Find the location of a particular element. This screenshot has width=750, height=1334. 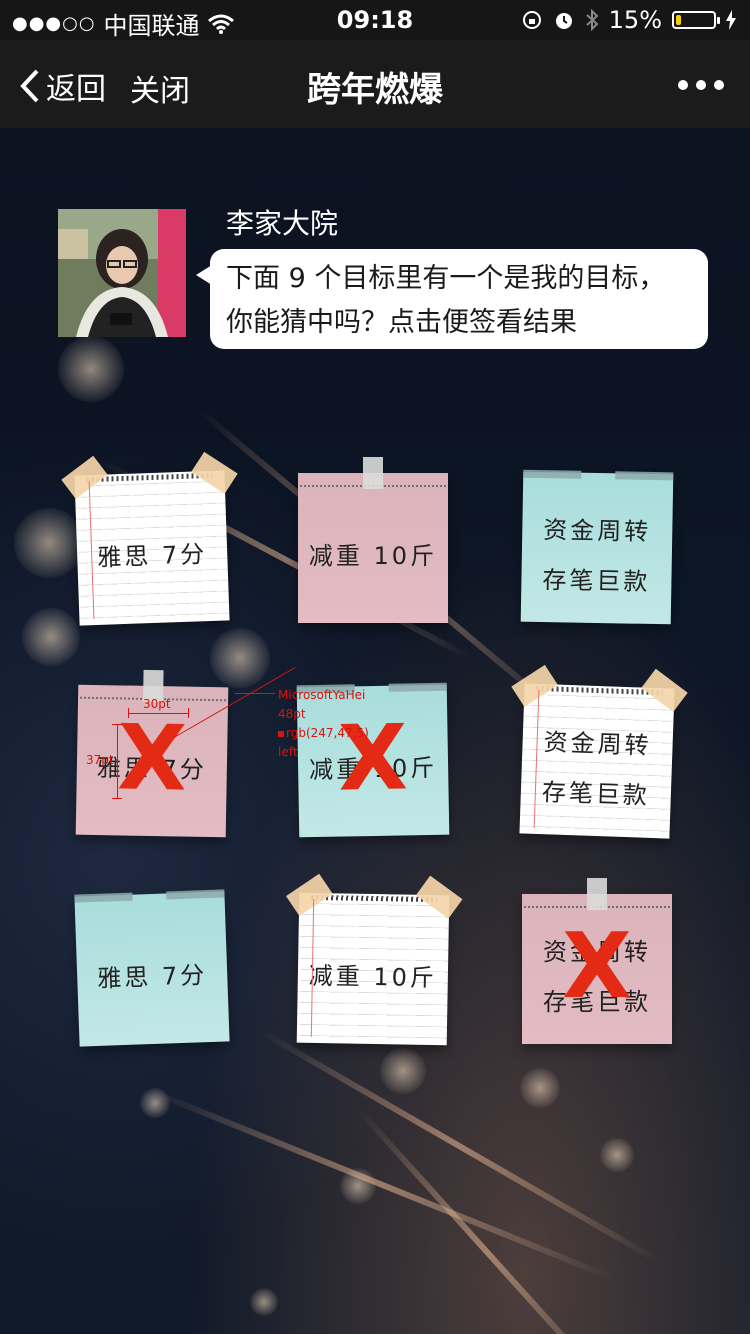

sticky-note: 资金周转 存笔巨款 X is located at coordinates (597, 961).